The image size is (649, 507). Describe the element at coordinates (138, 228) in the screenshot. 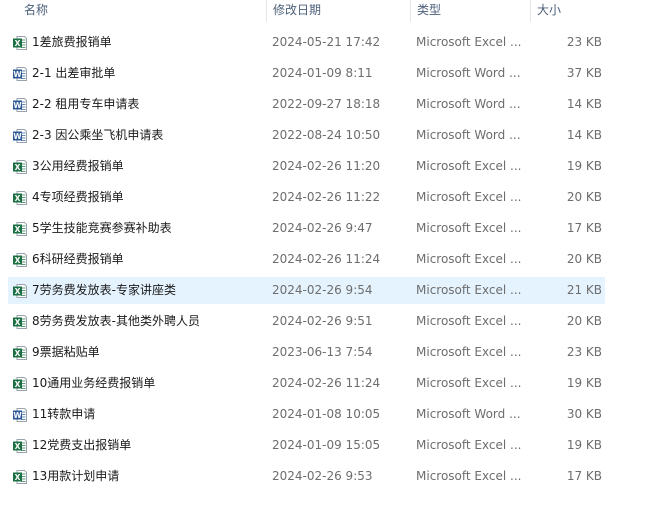

I see `file-name-cell: X 5学生技能竞赛参赛补助表` at that location.